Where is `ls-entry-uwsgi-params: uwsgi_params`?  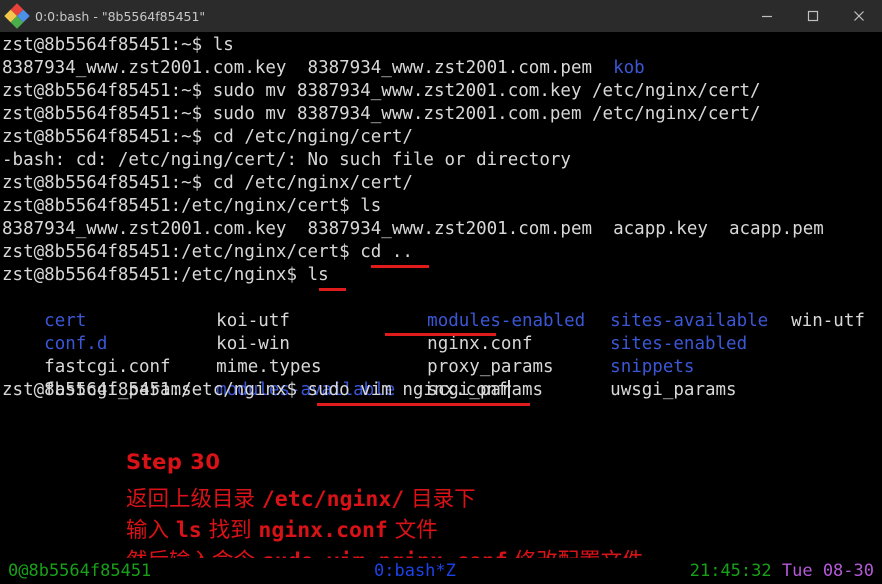 ls-entry-uwsgi-params: uwsgi_params is located at coordinates (673, 390).